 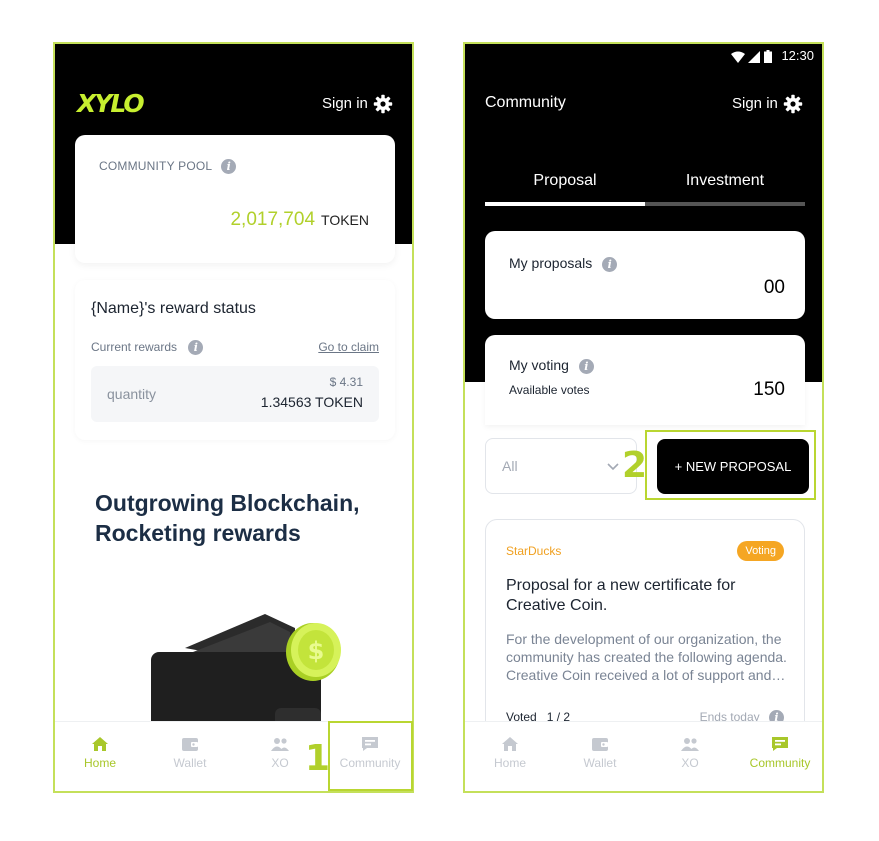 What do you see at coordinates (235, 199) in the screenshot?
I see `community-pool-card: COMMUNITY POOL i 2,017,704 TOKEN` at bounding box center [235, 199].